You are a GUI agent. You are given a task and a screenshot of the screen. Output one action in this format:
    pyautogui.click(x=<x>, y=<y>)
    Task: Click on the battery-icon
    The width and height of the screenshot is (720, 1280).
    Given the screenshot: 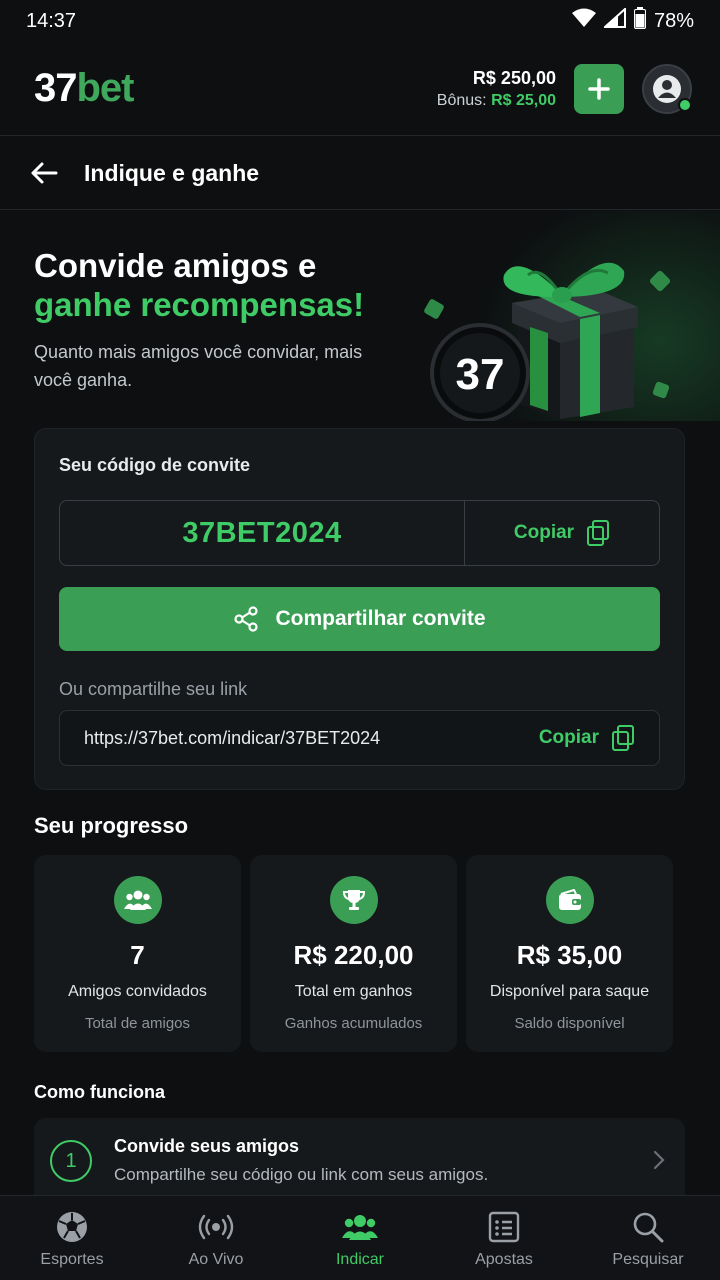 What is the action you would take?
    pyautogui.click(x=639, y=21)
    